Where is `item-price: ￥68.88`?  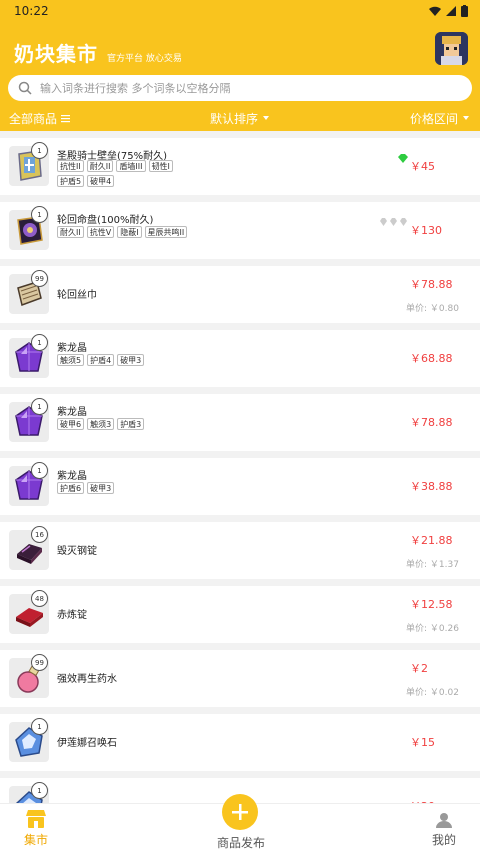
item-price: ￥68.88 is located at coordinates (431, 358).